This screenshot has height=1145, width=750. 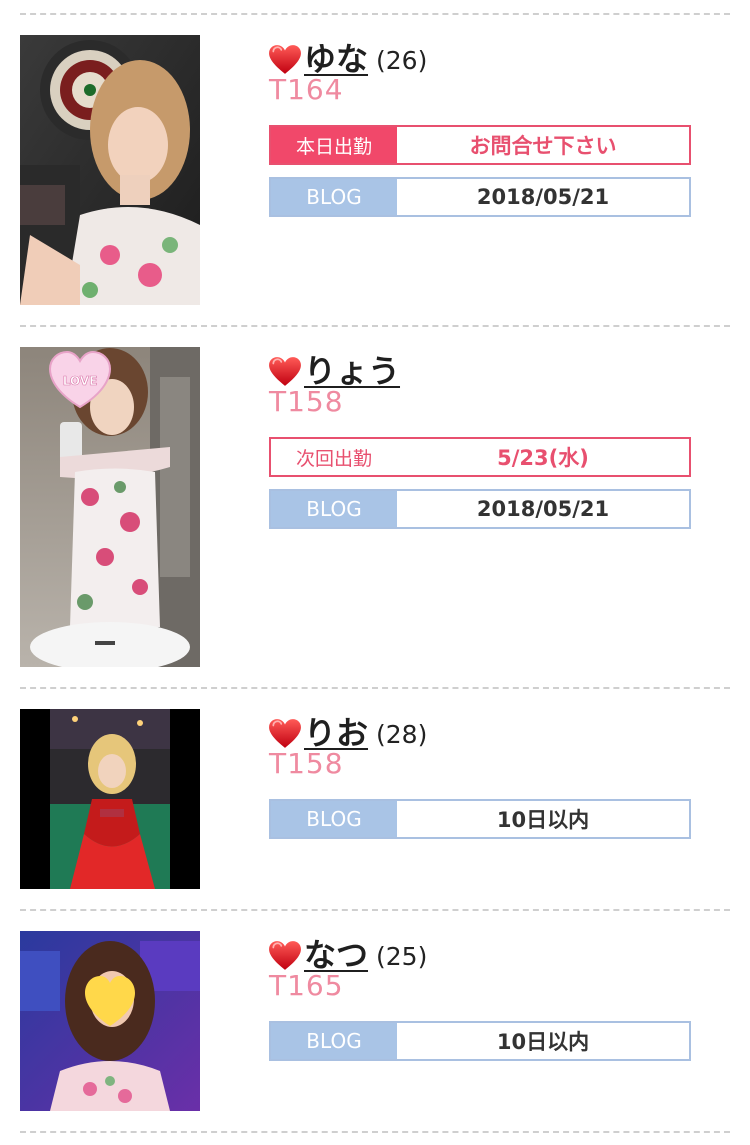 I want to click on girl-name-link: なつ, so click(x=336, y=955).